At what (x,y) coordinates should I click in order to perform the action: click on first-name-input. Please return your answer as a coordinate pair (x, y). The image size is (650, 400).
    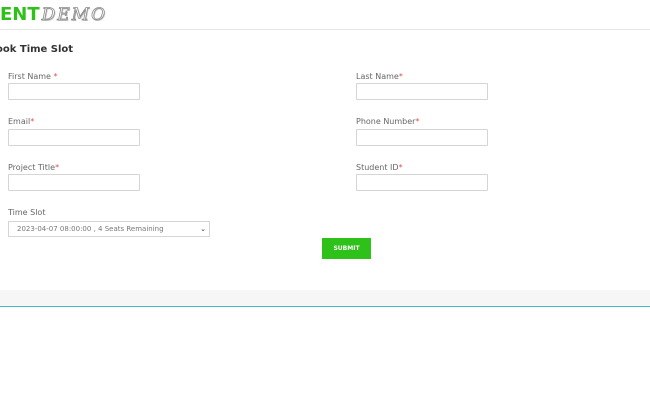
    Looking at the image, I should click on (74, 91).